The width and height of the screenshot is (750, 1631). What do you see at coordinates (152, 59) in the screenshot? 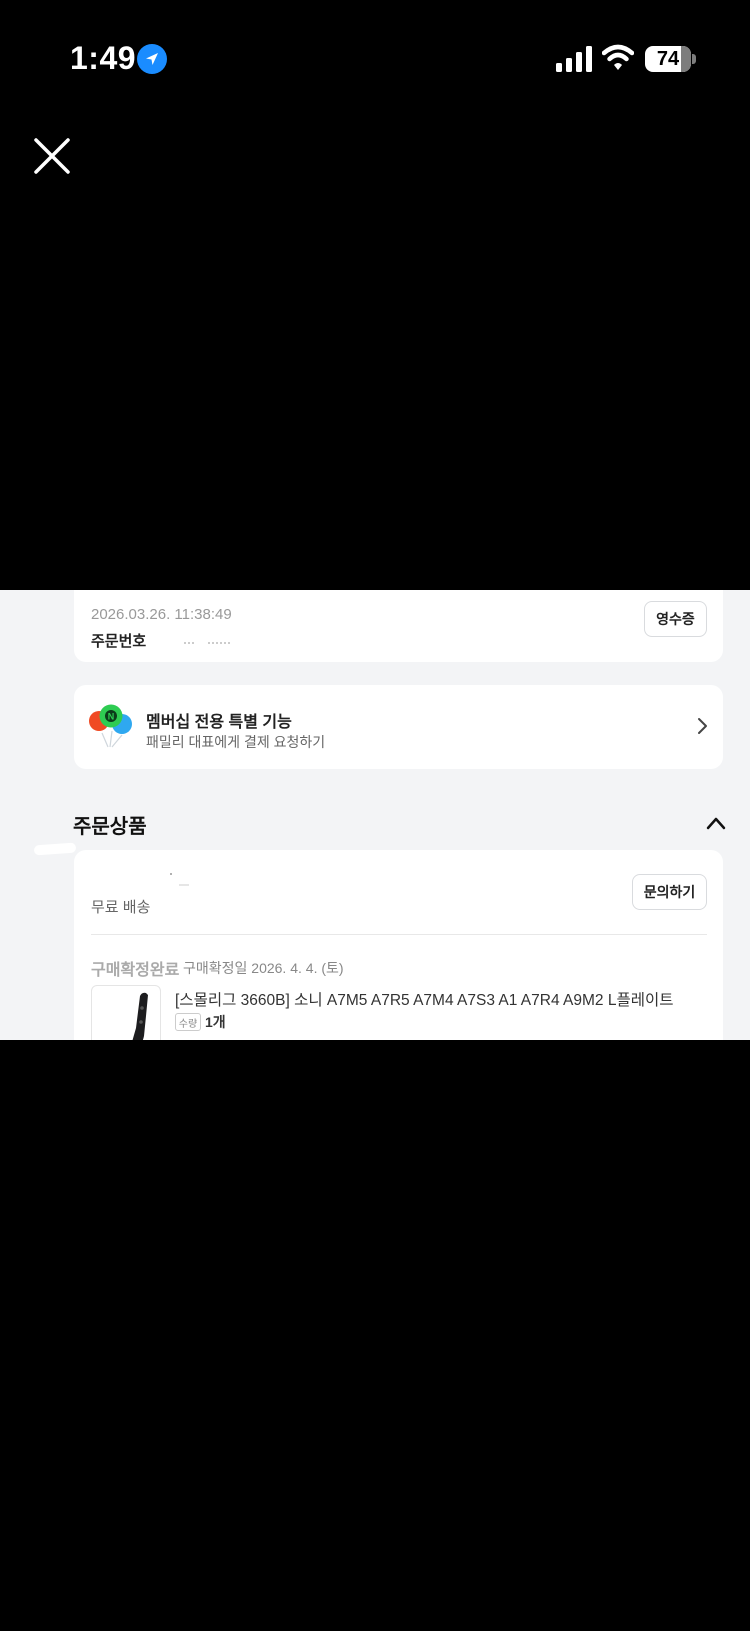
I see `location-arrow-icon` at bounding box center [152, 59].